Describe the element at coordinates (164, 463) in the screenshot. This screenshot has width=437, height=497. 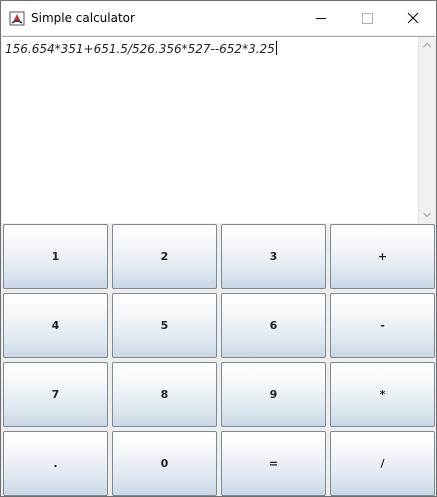
I see `key-0: 0` at that location.